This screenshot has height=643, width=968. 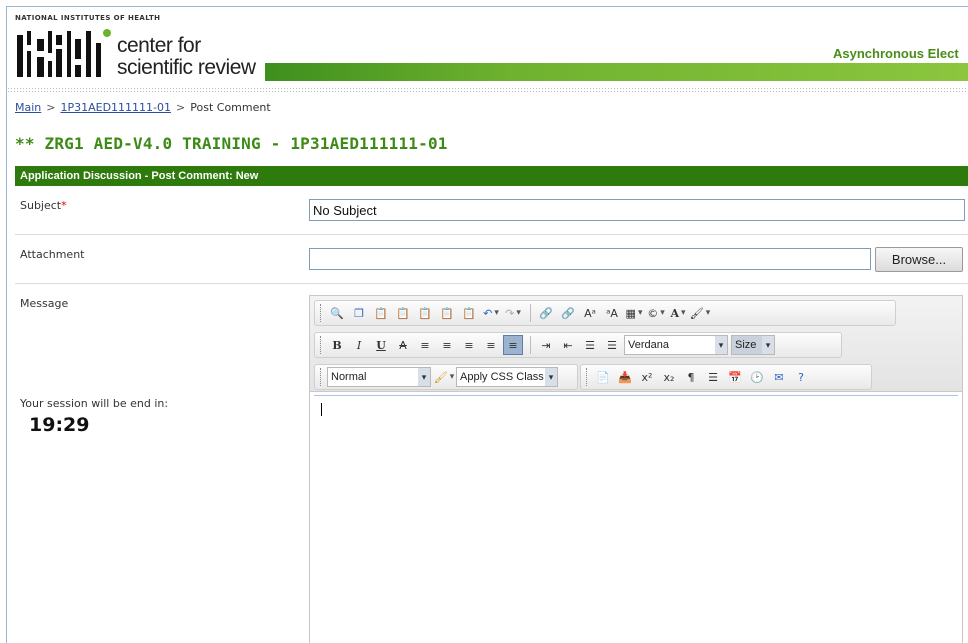 I want to click on paste-text-icon: 📋, so click(x=403, y=313).